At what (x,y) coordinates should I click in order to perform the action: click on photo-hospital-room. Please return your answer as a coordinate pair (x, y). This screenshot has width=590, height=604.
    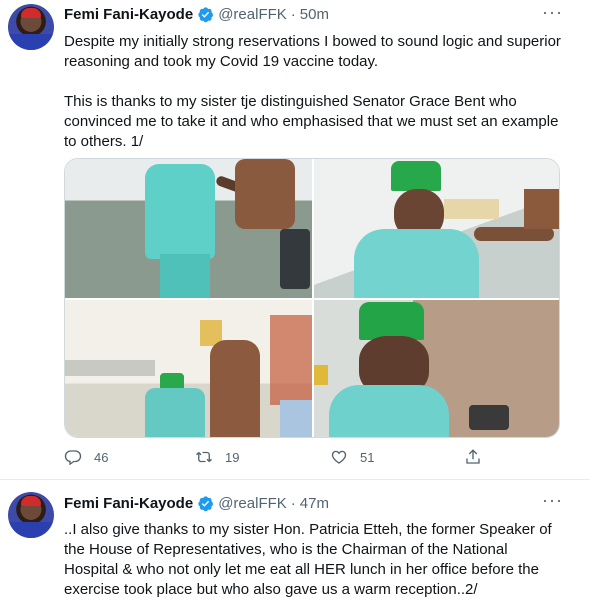
    Looking at the image, I should click on (188, 368).